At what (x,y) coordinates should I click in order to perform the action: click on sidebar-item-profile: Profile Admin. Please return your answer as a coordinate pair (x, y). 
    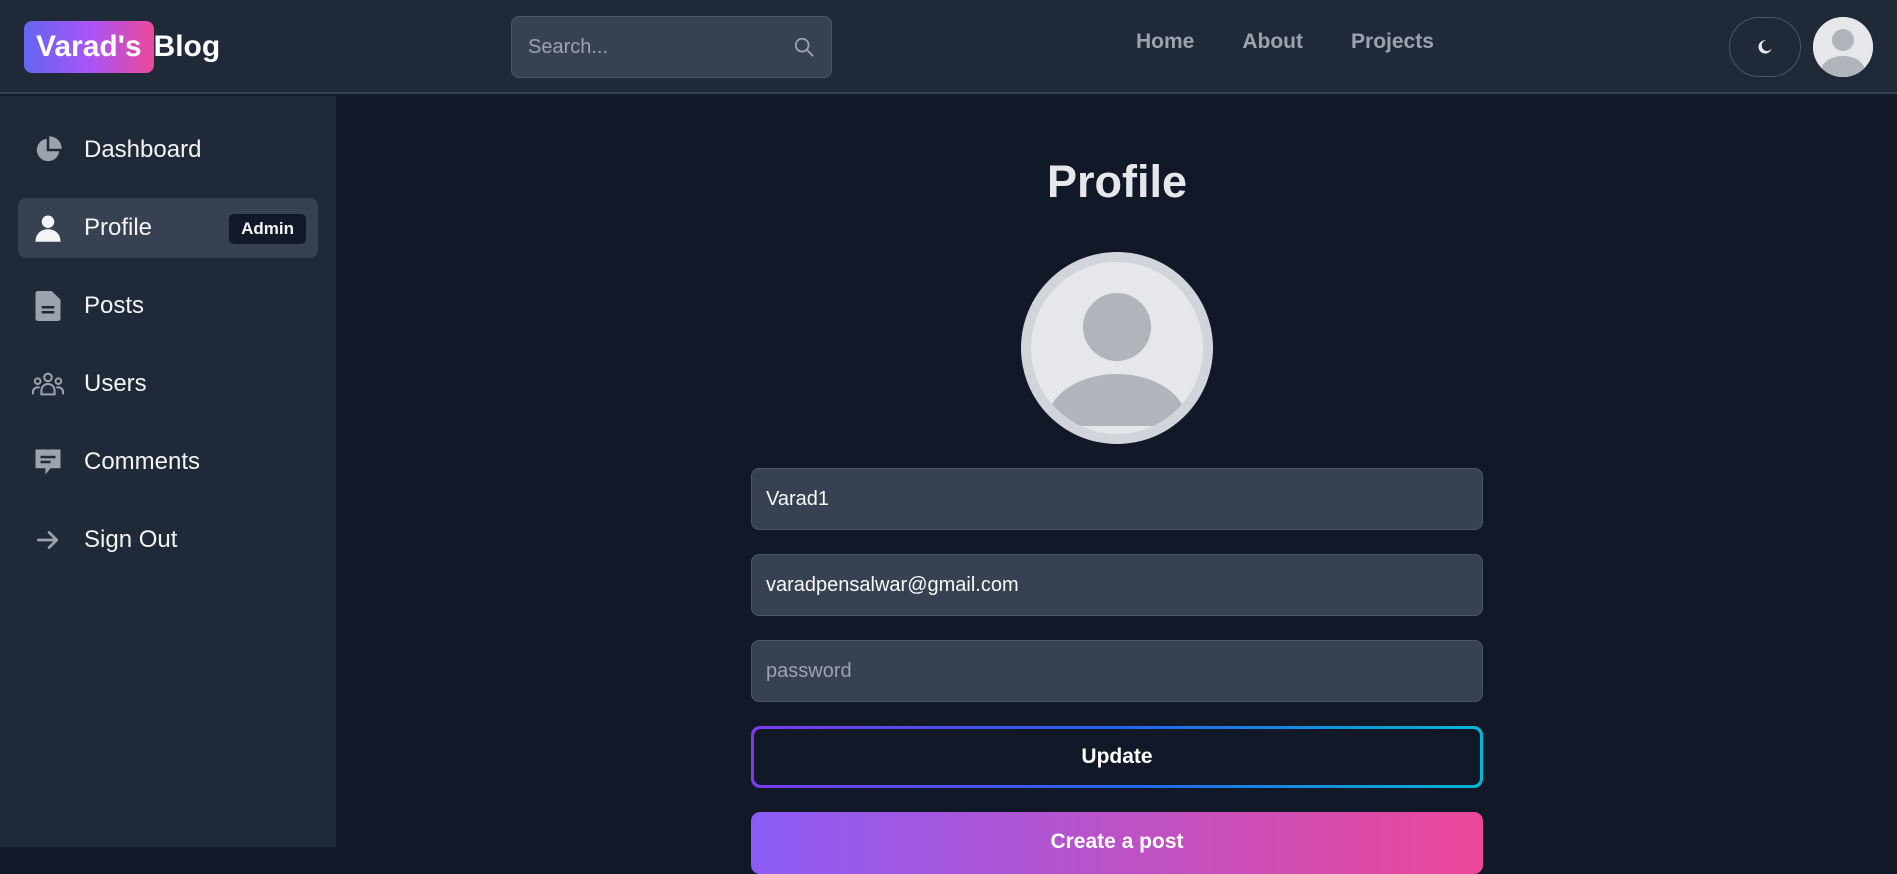
    Looking at the image, I should click on (168, 228).